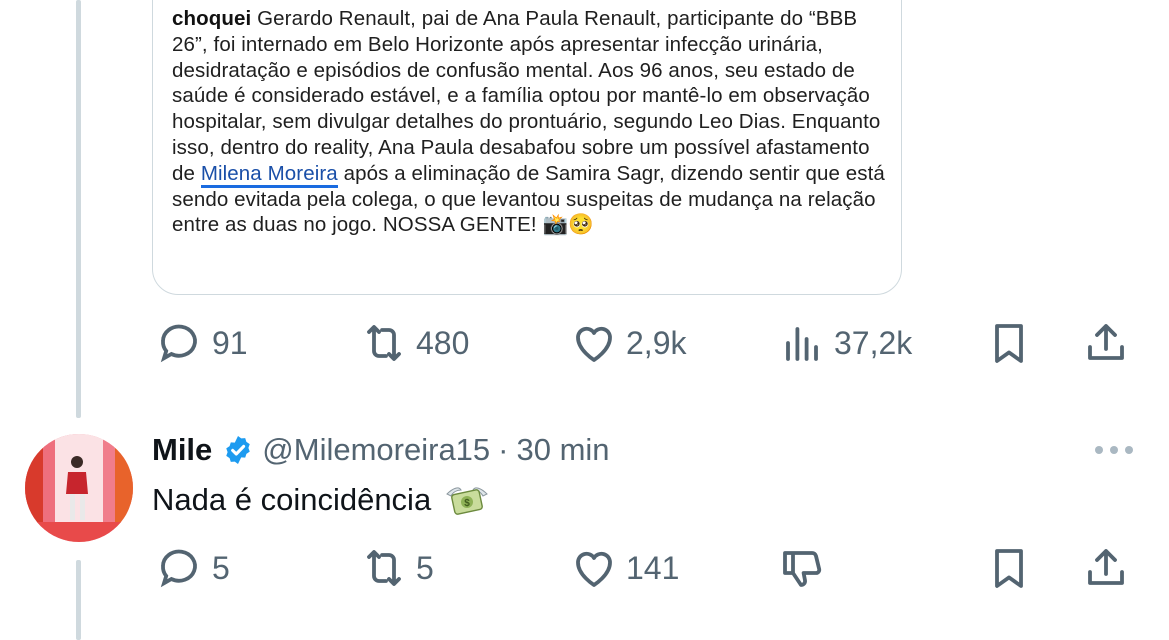  I want to click on avatar-photo, so click(79, 488).